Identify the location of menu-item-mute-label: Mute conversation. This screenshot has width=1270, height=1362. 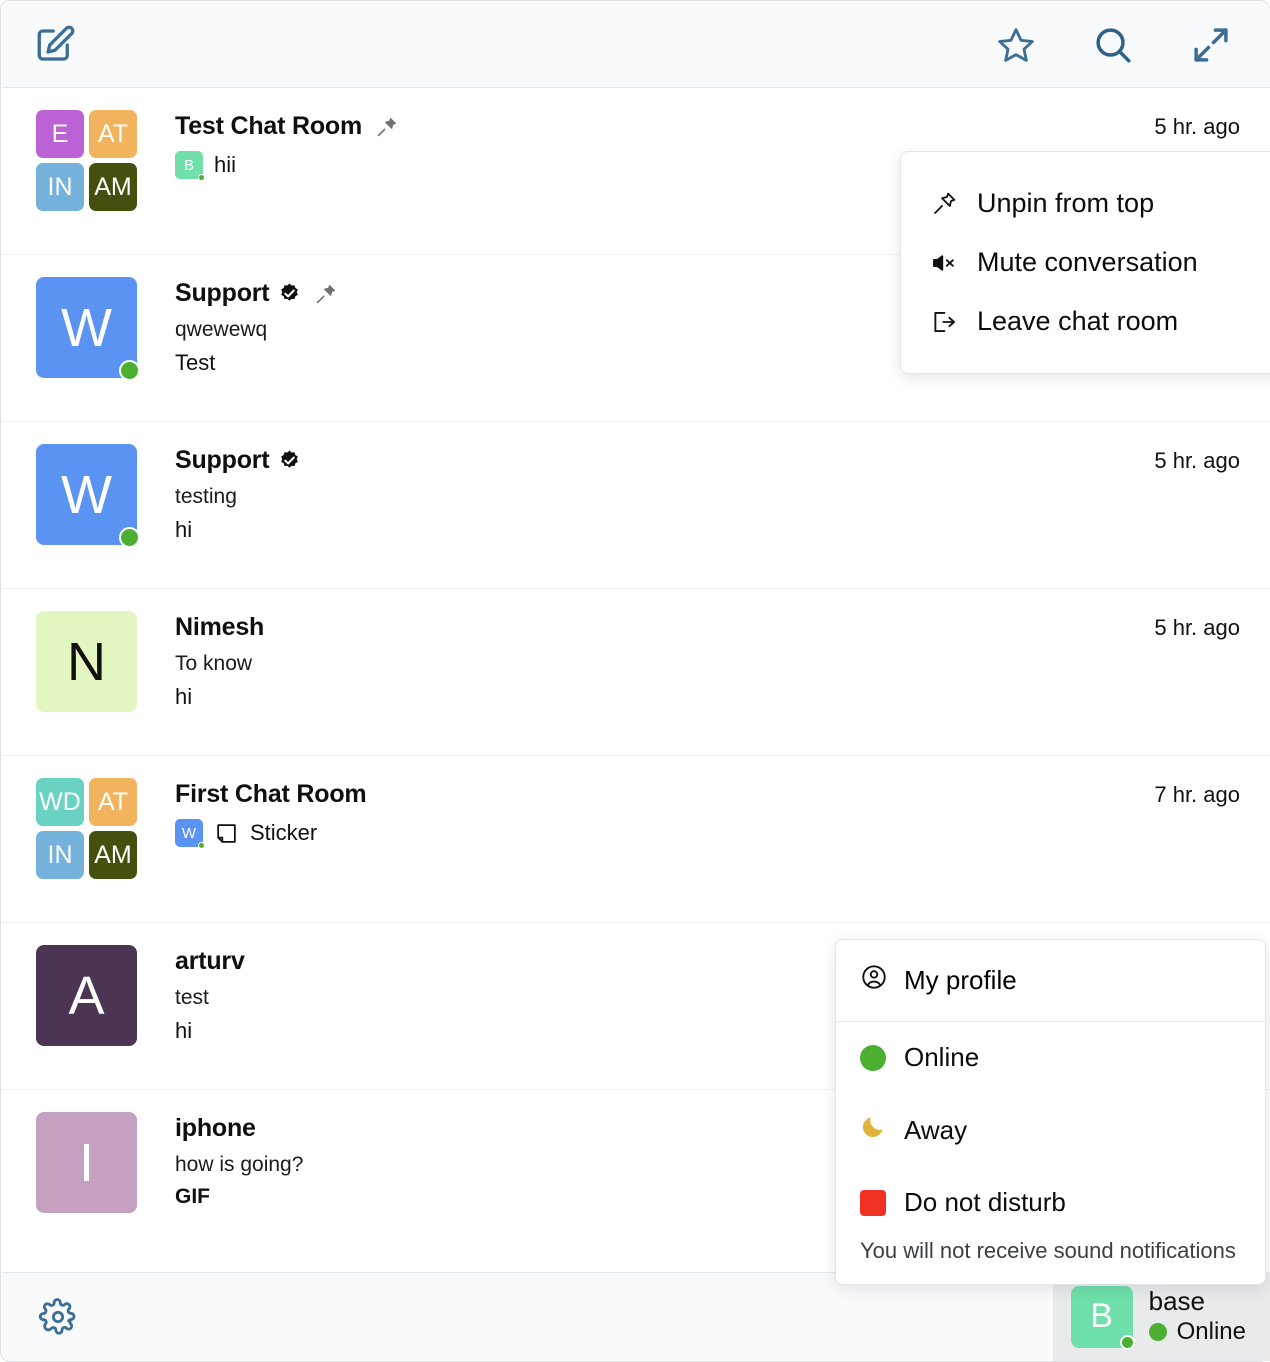
(1087, 262).